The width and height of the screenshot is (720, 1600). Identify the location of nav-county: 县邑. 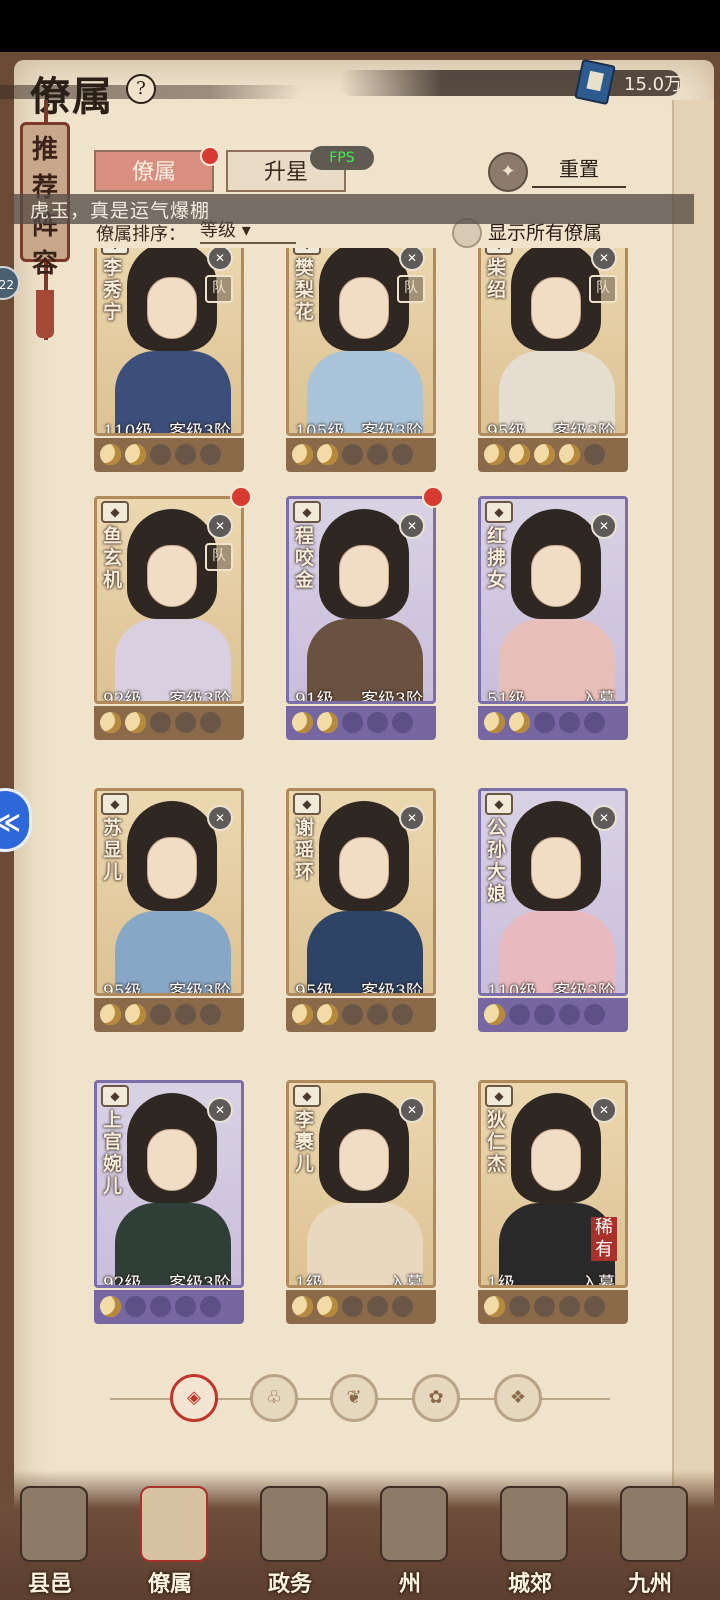
(50, 1538).